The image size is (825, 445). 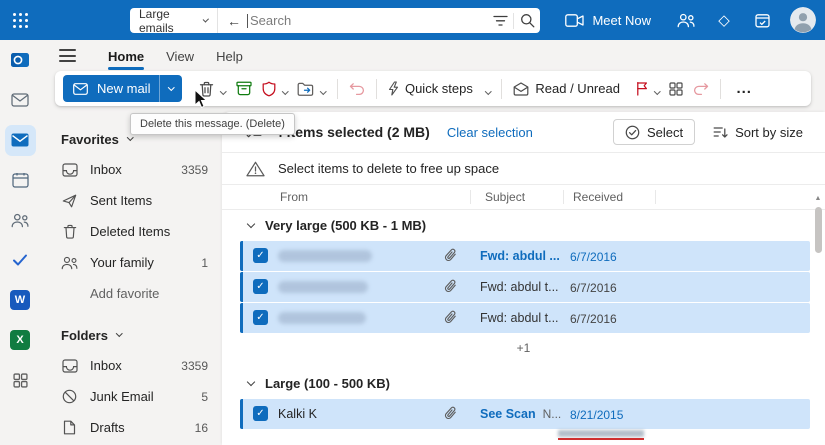 I want to click on sidebar-item-label: Your family, so click(x=122, y=262).